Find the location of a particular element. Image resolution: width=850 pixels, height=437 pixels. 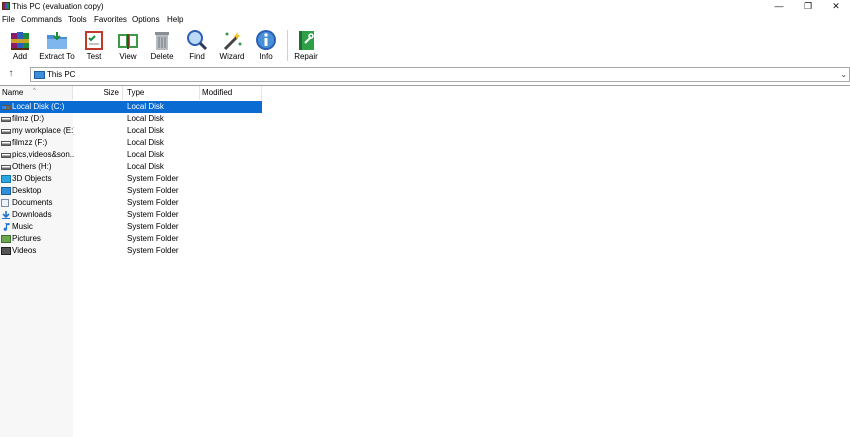

table-row: Videos System Folder is located at coordinates (131, 251).